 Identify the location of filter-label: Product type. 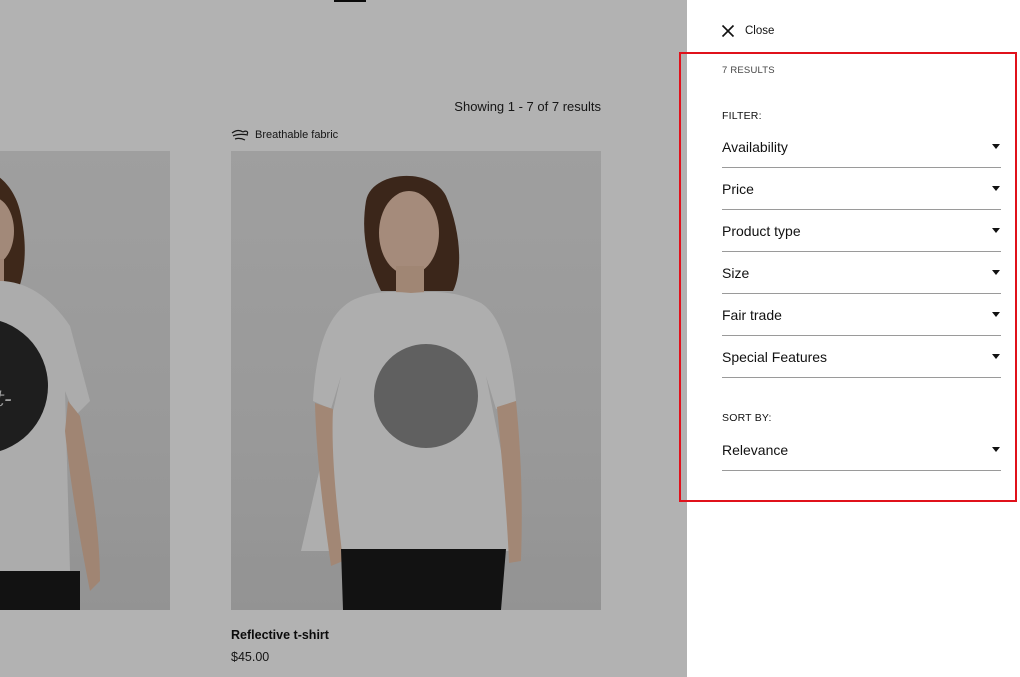
(761, 230).